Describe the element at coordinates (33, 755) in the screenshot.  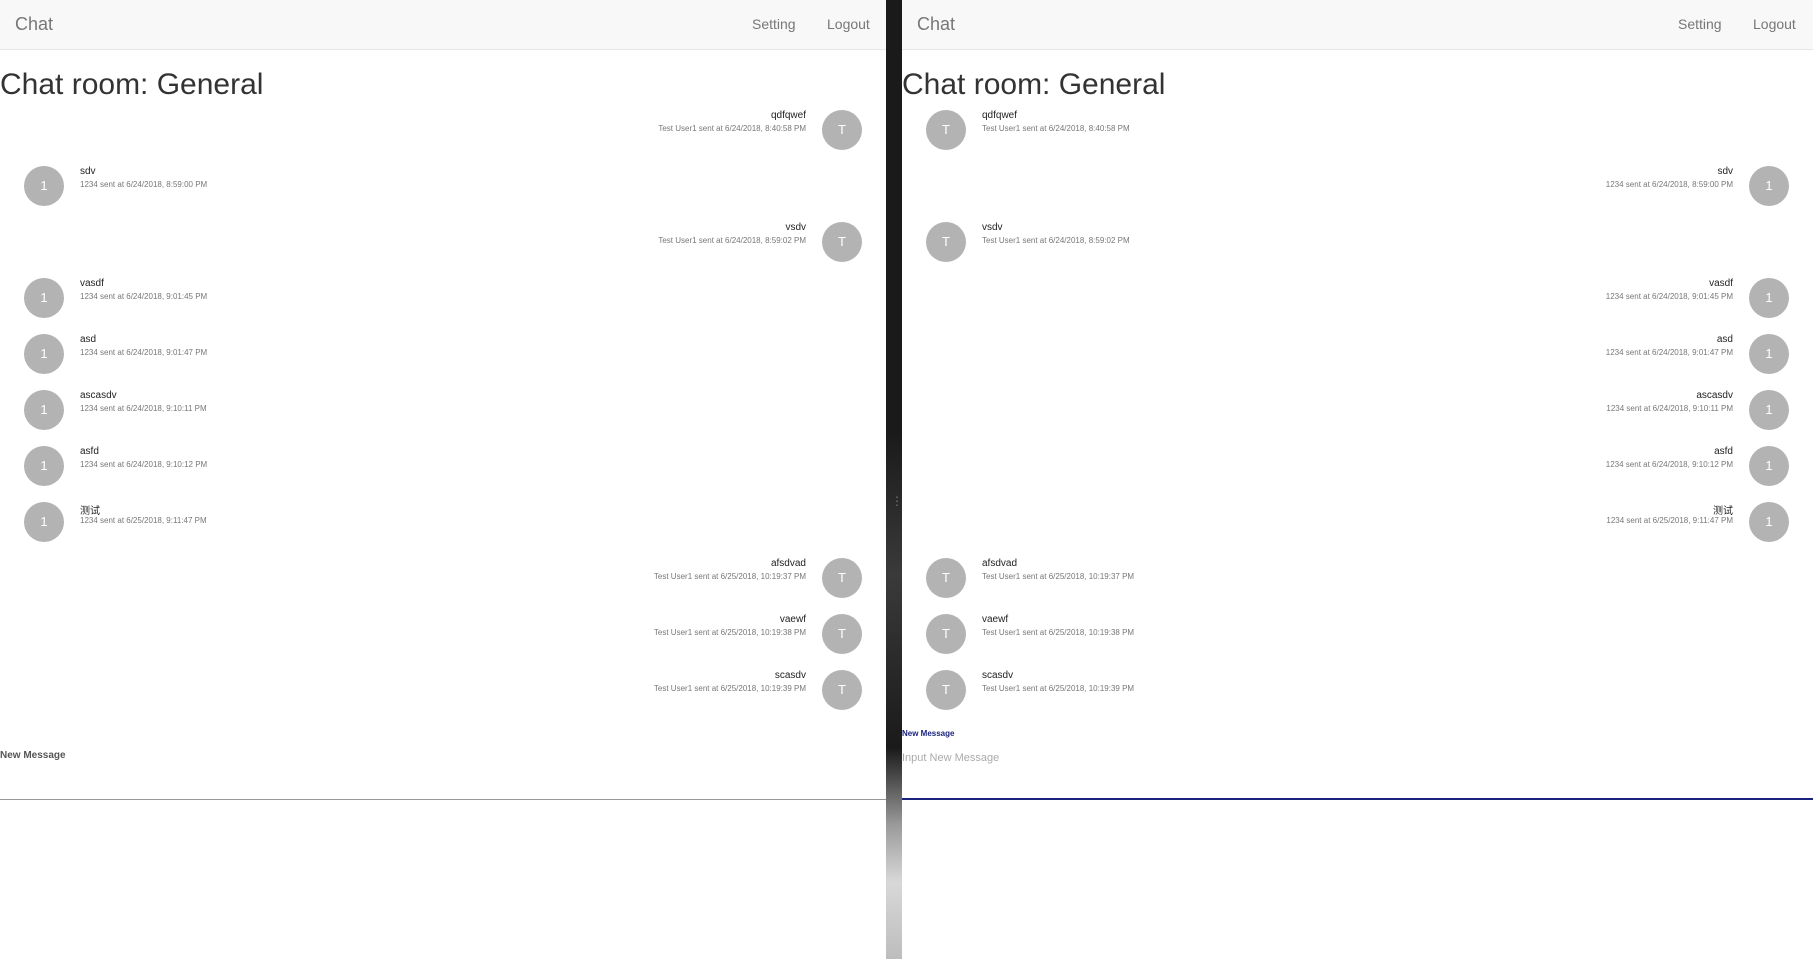
I see `new-message-label: New Message` at that location.